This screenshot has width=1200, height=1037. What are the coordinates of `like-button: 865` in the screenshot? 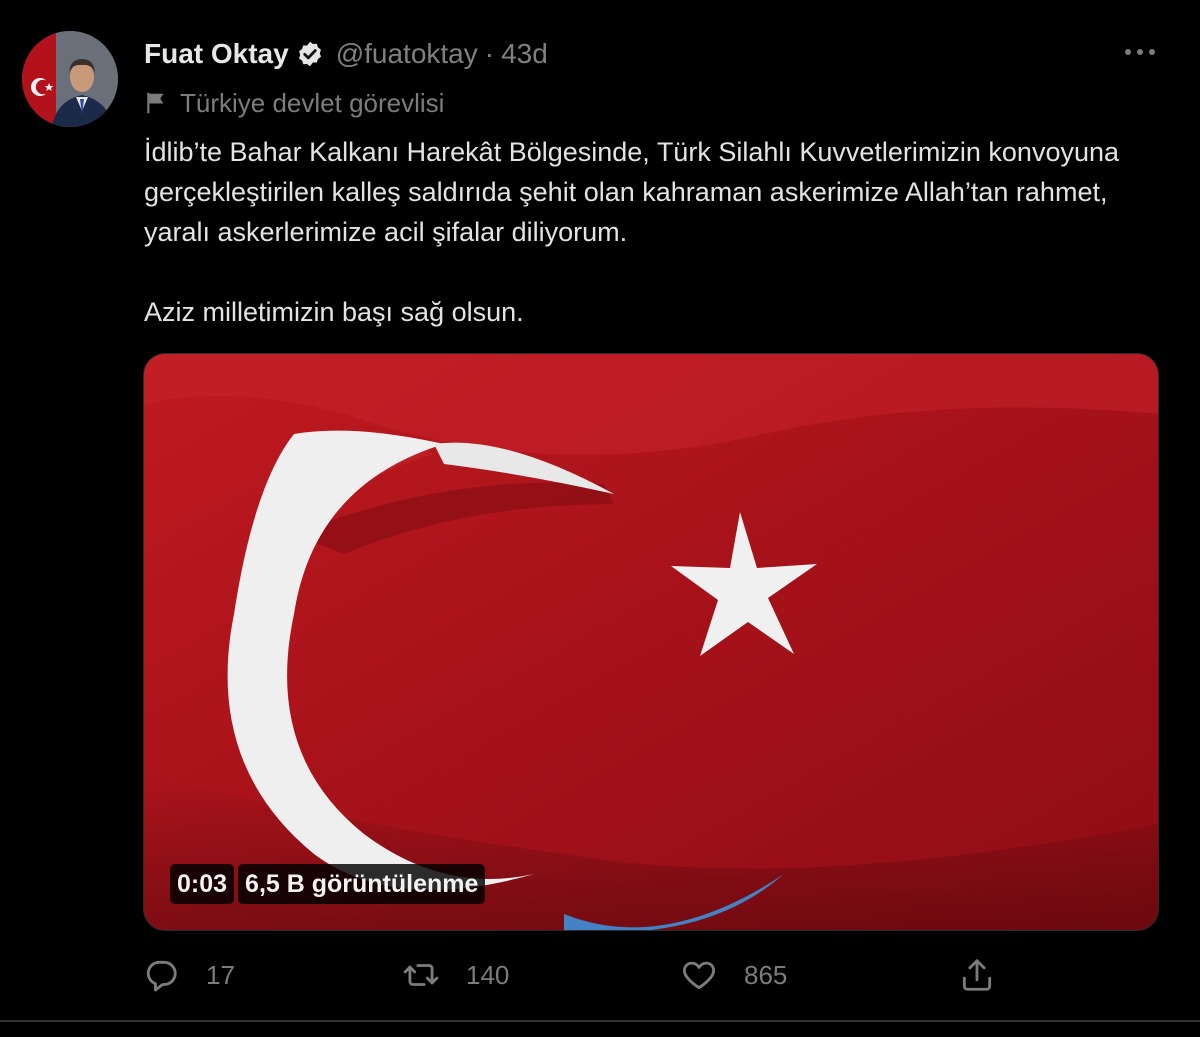 It's located at (733, 975).